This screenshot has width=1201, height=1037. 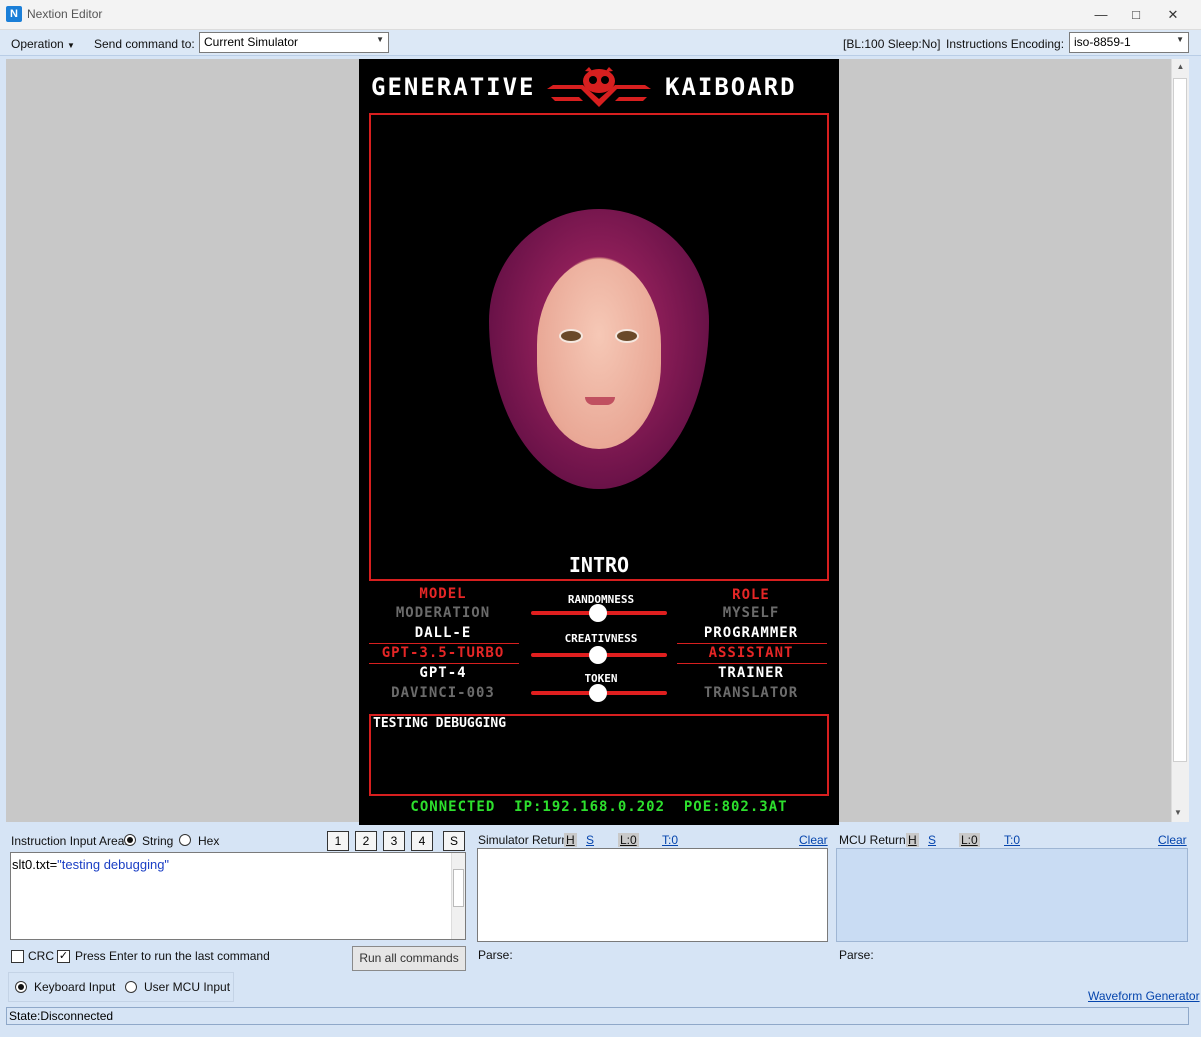 I want to click on model-item-gpt-4: GPT-4, so click(x=443, y=673).